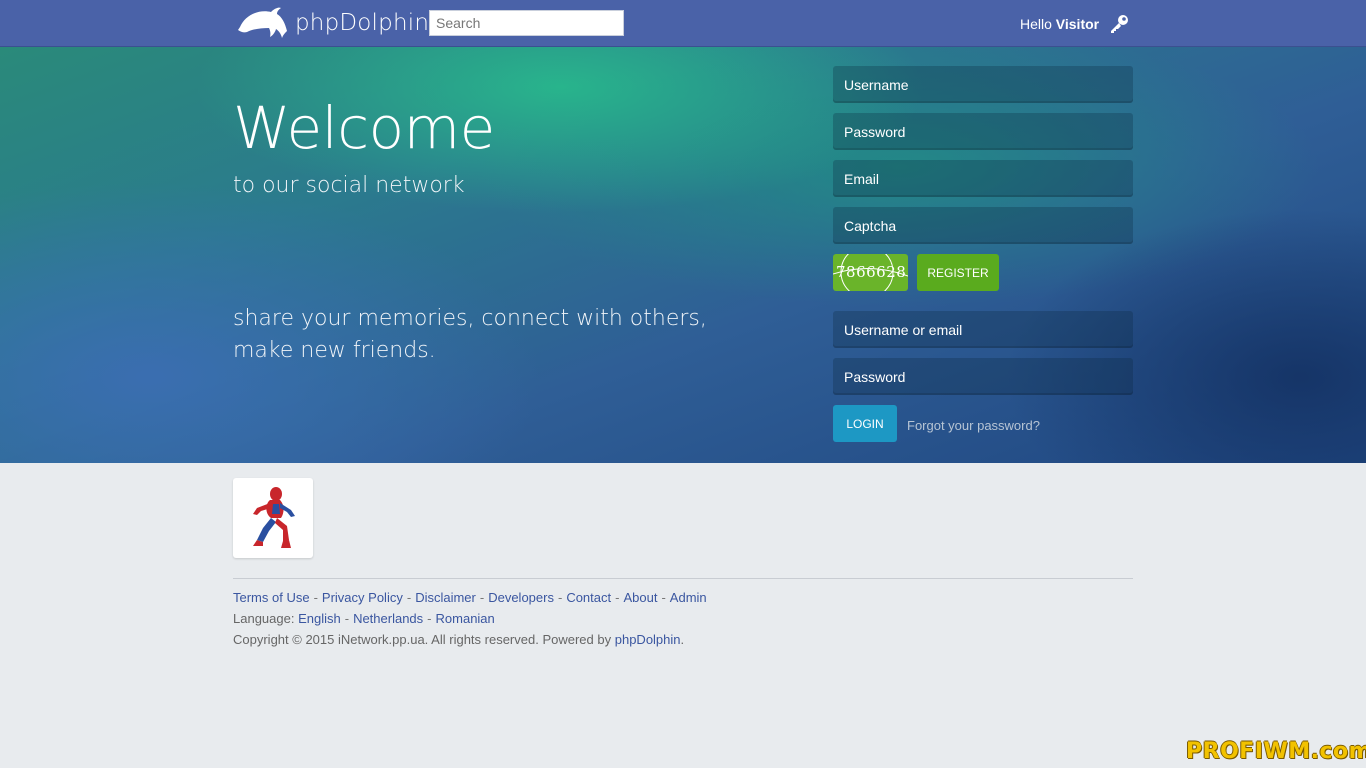  What do you see at coordinates (688, 597) in the screenshot?
I see `admin-link: Admin` at bounding box center [688, 597].